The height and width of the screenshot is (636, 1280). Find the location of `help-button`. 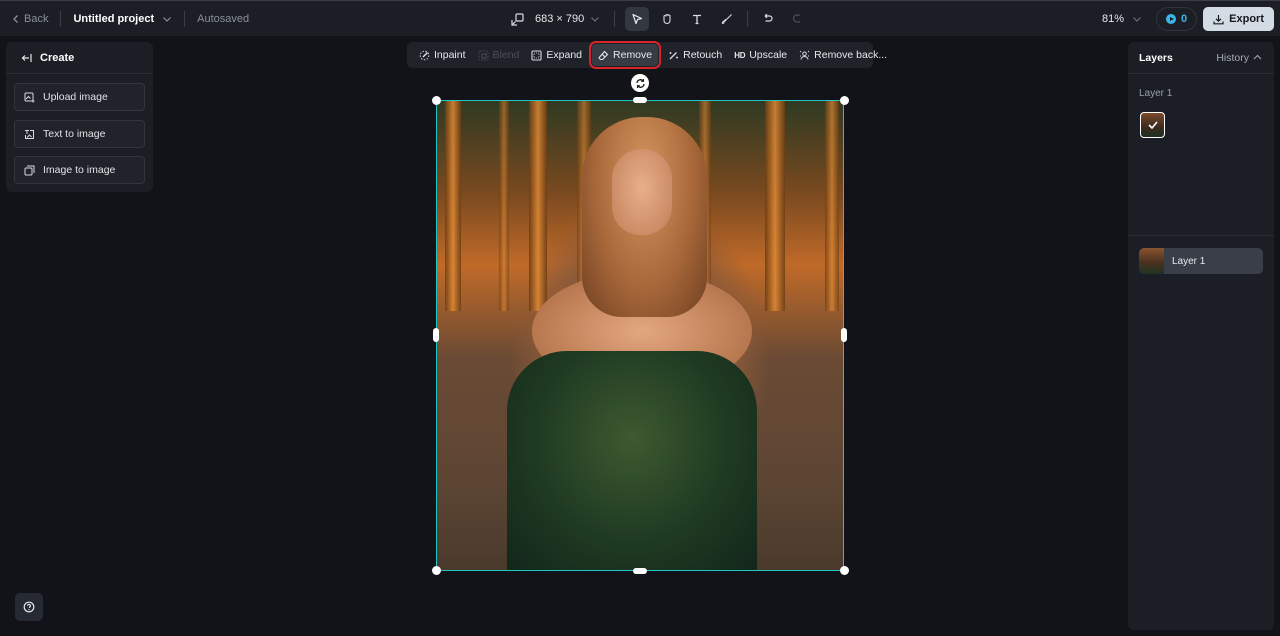

help-button is located at coordinates (29, 607).